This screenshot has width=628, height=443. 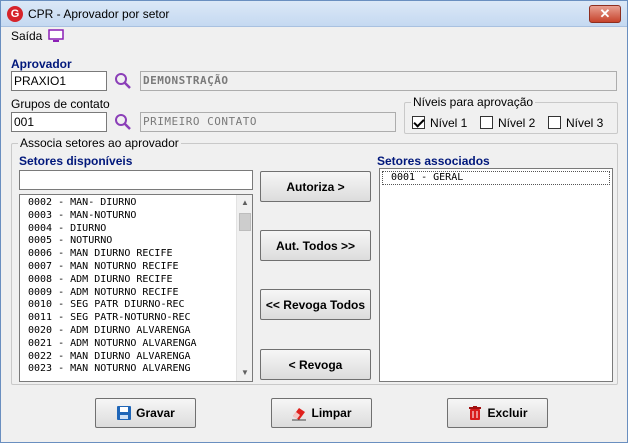 What do you see at coordinates (585, 123) in the screenshot?
I see `nivel3-label: Nível 3` at bounding box center [585, 123].